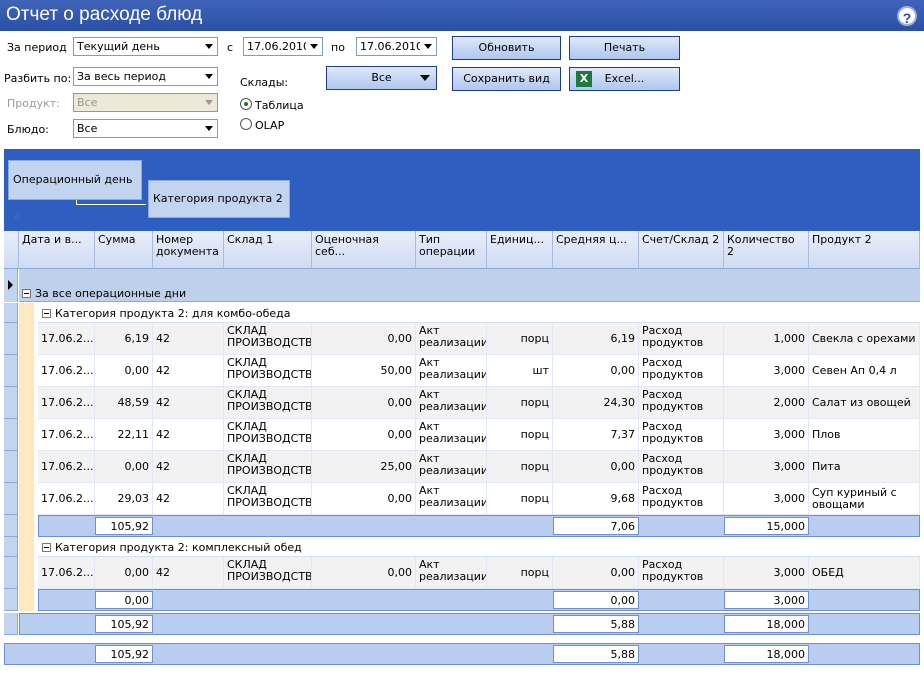 The width and height of the screenshot is (924, 673). What do you see at coordinates (37, 47) in the screenshot?
I see `period-label: За период` at bounding box center [37, 47].